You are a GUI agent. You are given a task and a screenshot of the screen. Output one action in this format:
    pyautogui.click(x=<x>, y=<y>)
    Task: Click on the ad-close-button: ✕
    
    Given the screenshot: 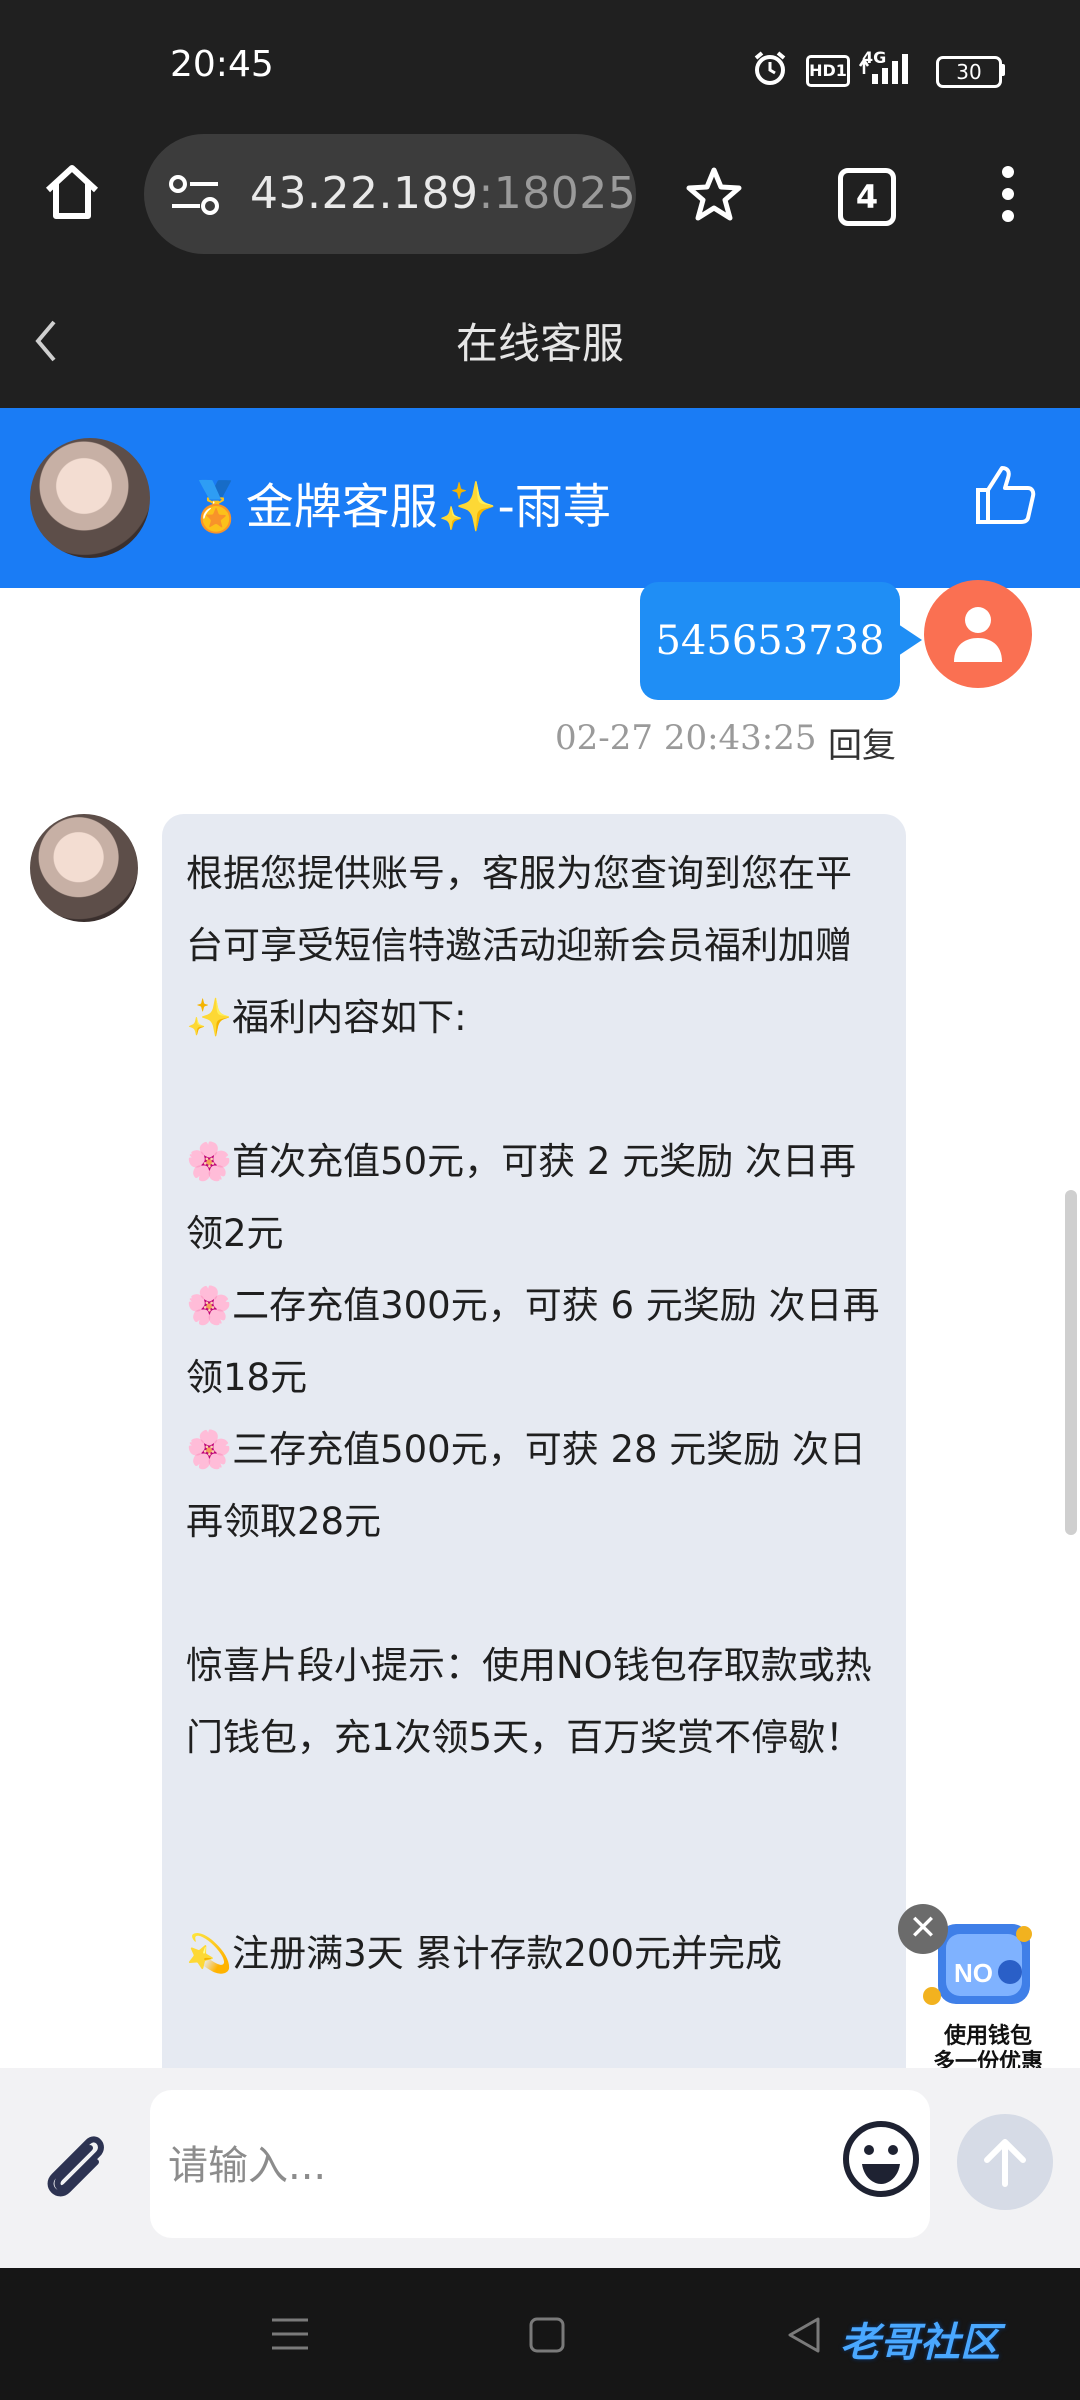 What is the action you would take?
    pyautogui.click(x=923, y=1929)
    